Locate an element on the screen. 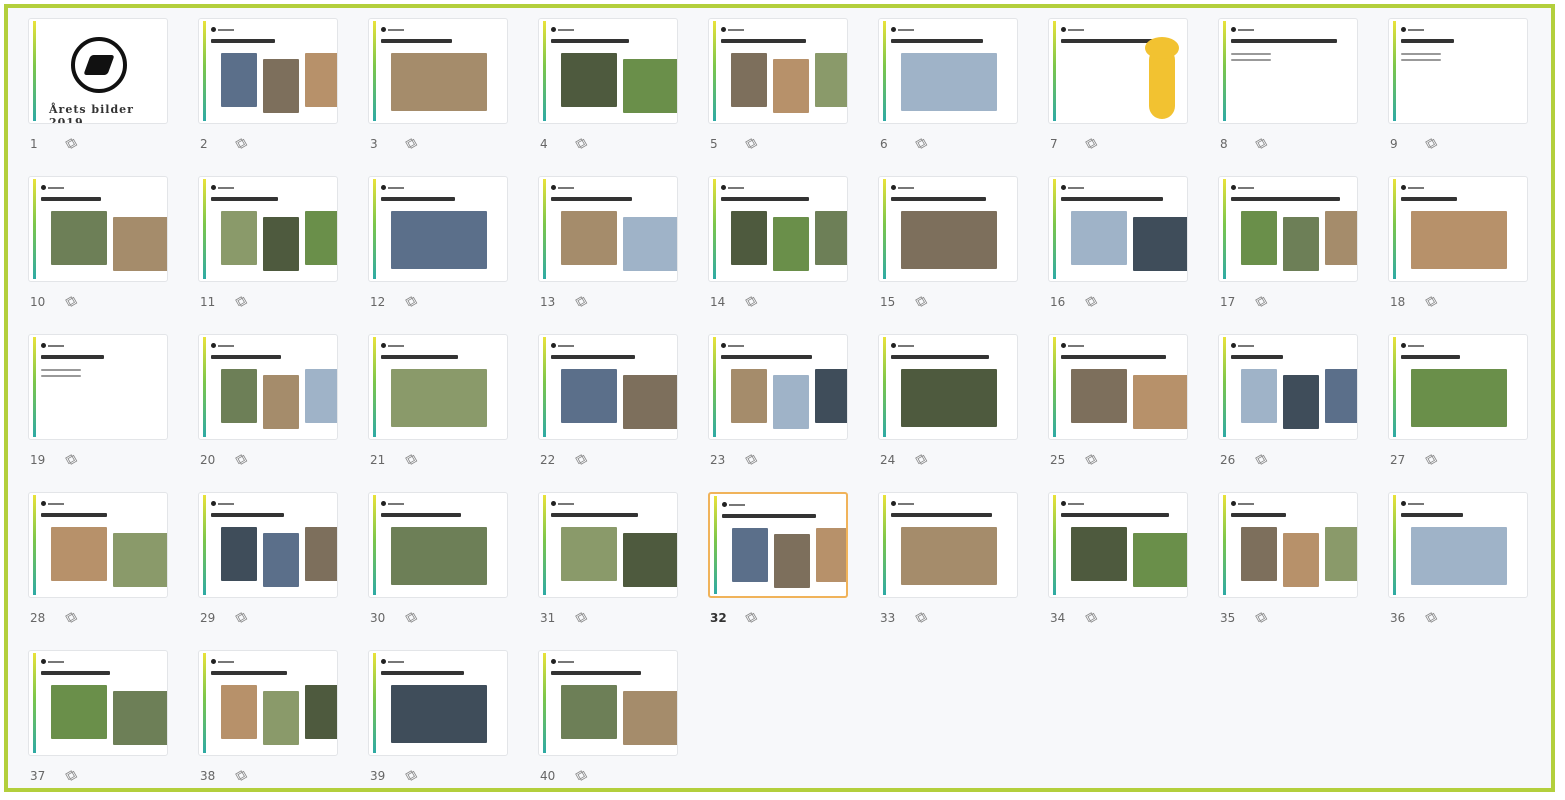  slide-item: 36 ⧉ is located at coordinates (1468, 567).